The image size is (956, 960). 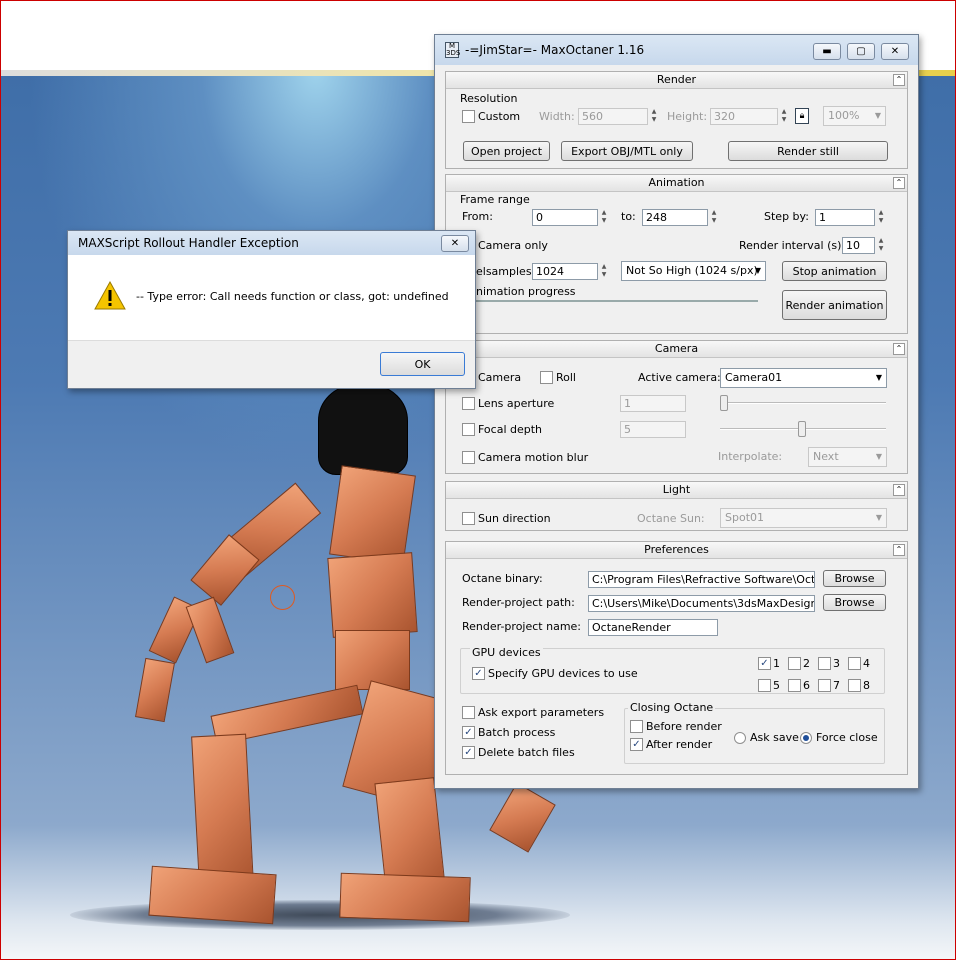 What do you see at coordinates (834, 305) in the screenshot?
I see `render-animation-button: Render animation` at bounding box center [834, 305].